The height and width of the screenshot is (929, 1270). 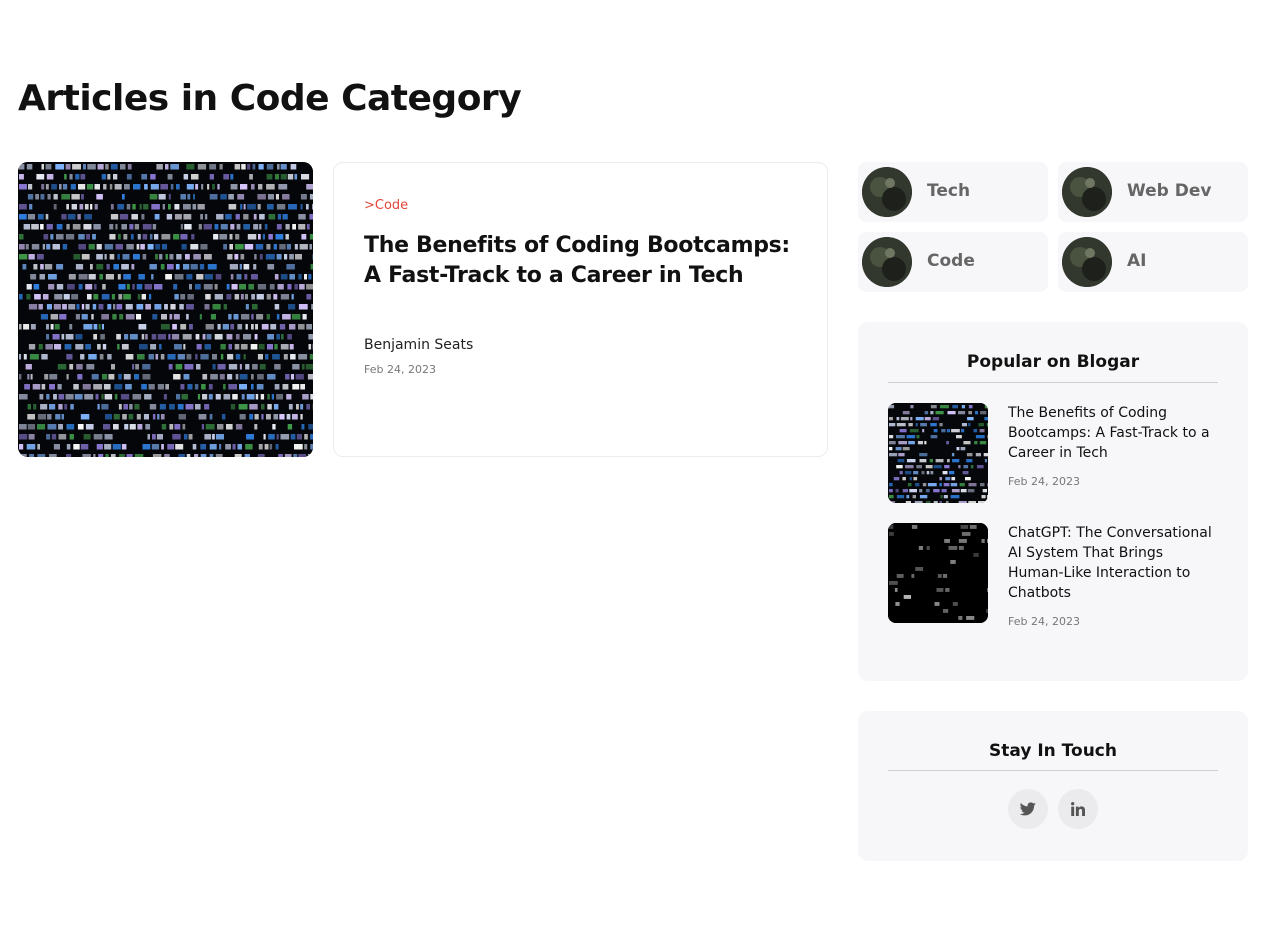 I want to click on article-category-link: >Code, so click(x=386, y=205).